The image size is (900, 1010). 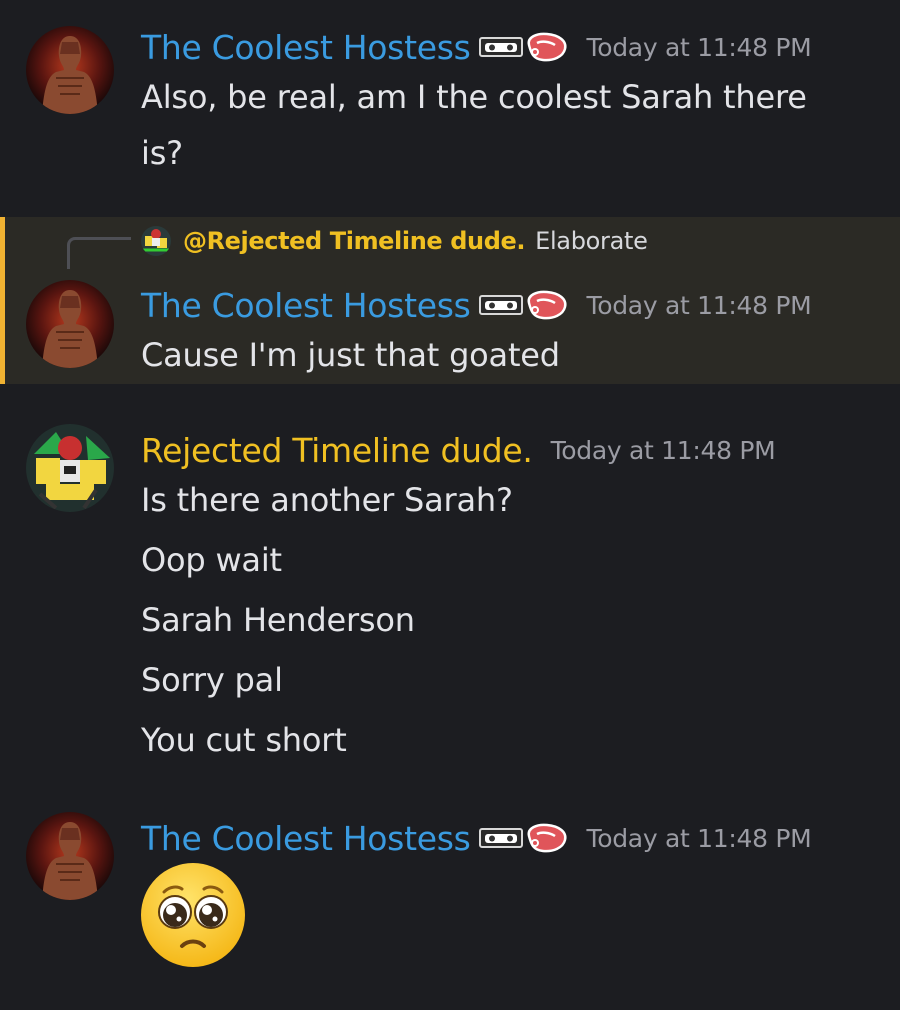 I want to click on reply-mention: @Rejected Timeline dude., so click(x=354, y=241).